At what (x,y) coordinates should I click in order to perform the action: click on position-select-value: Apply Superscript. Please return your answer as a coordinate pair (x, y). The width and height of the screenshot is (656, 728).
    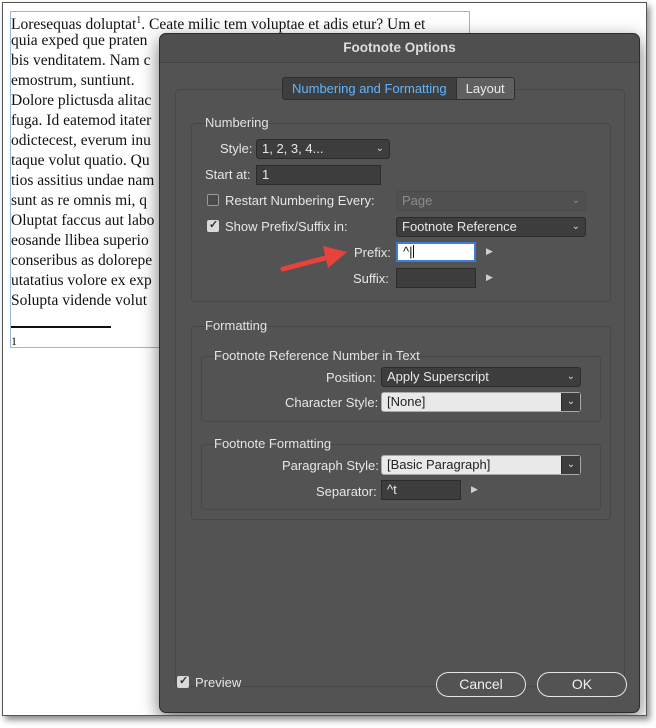
    Looking at the image, I should click on (438, 376).